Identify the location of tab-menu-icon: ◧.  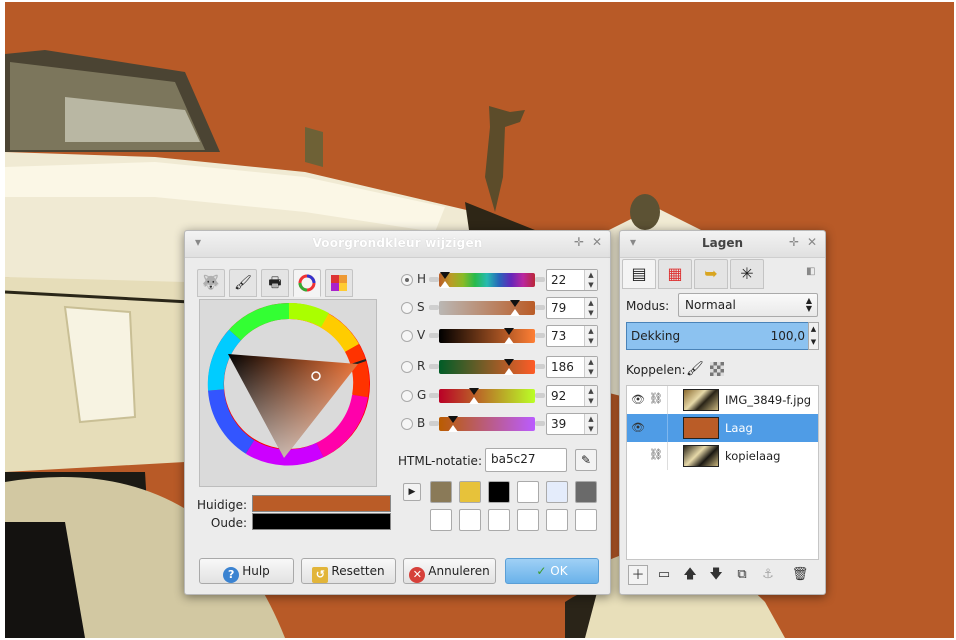
(810, 271).